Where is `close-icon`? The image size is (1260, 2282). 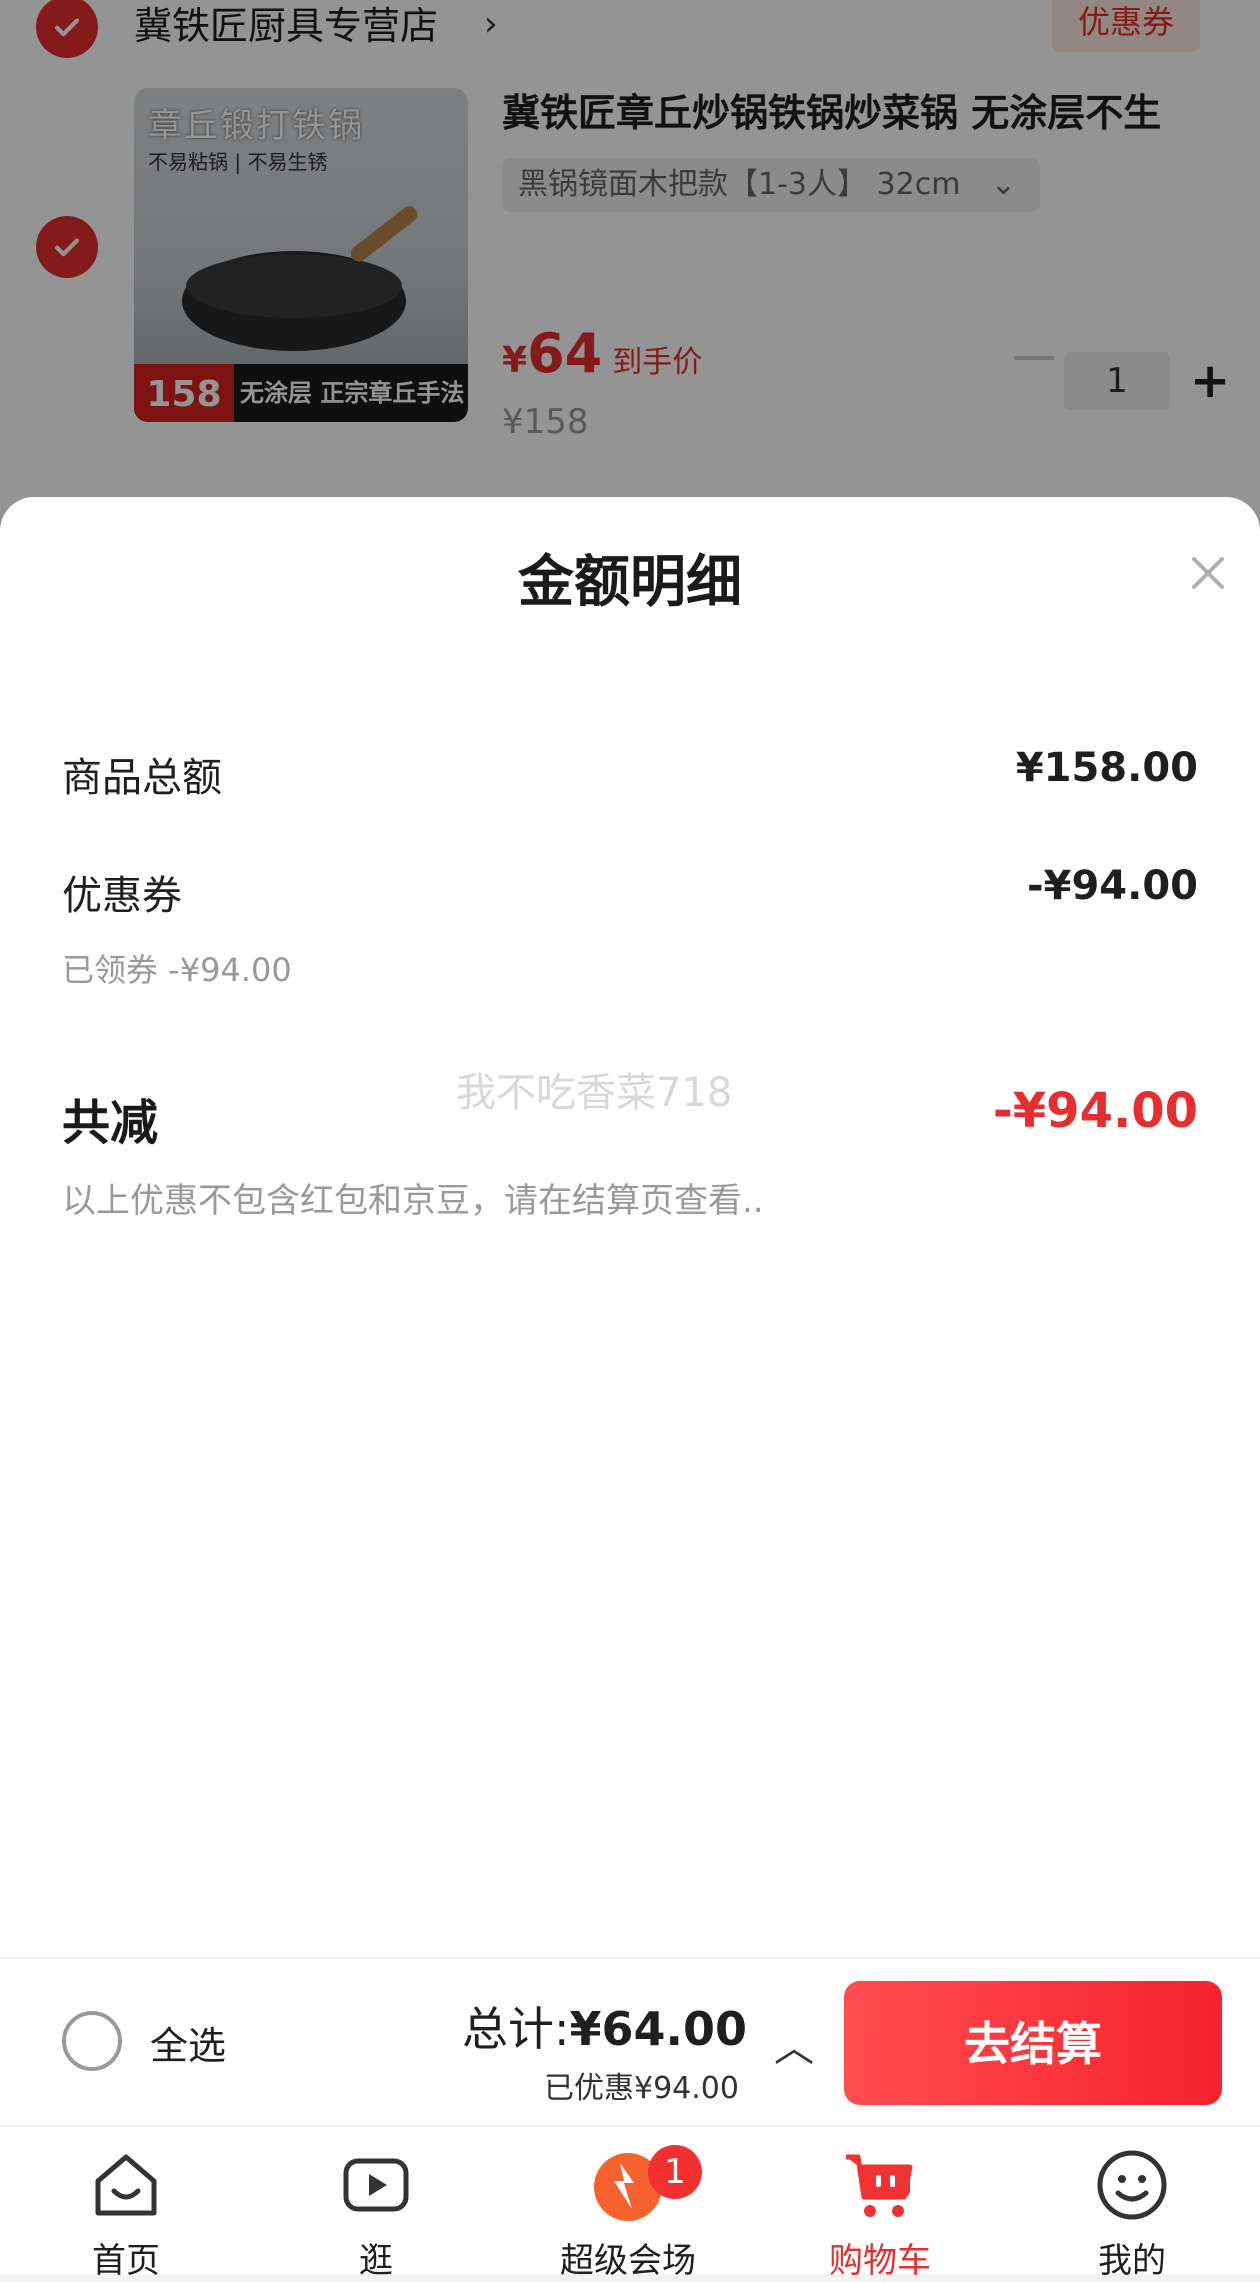
close-icon is located at coordinates (1208, 573).